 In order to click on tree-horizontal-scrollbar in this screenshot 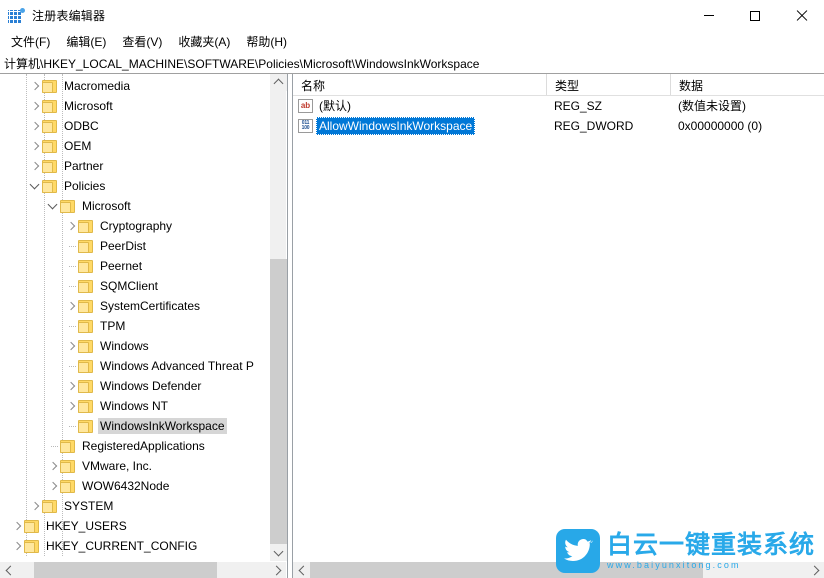, I will do `click(143, 569)`.